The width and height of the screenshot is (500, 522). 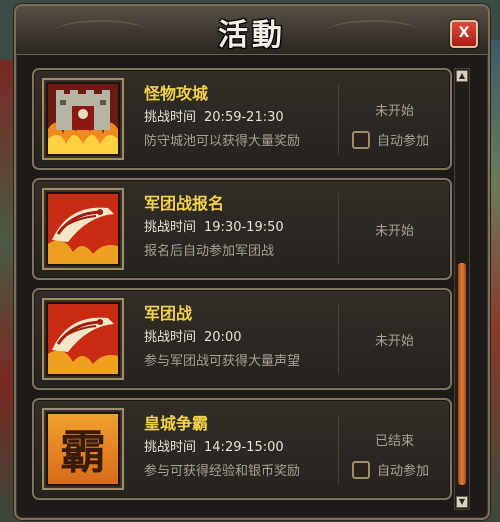 I want to click on ba-character-icon: 霸, so click(x=83, y=449).